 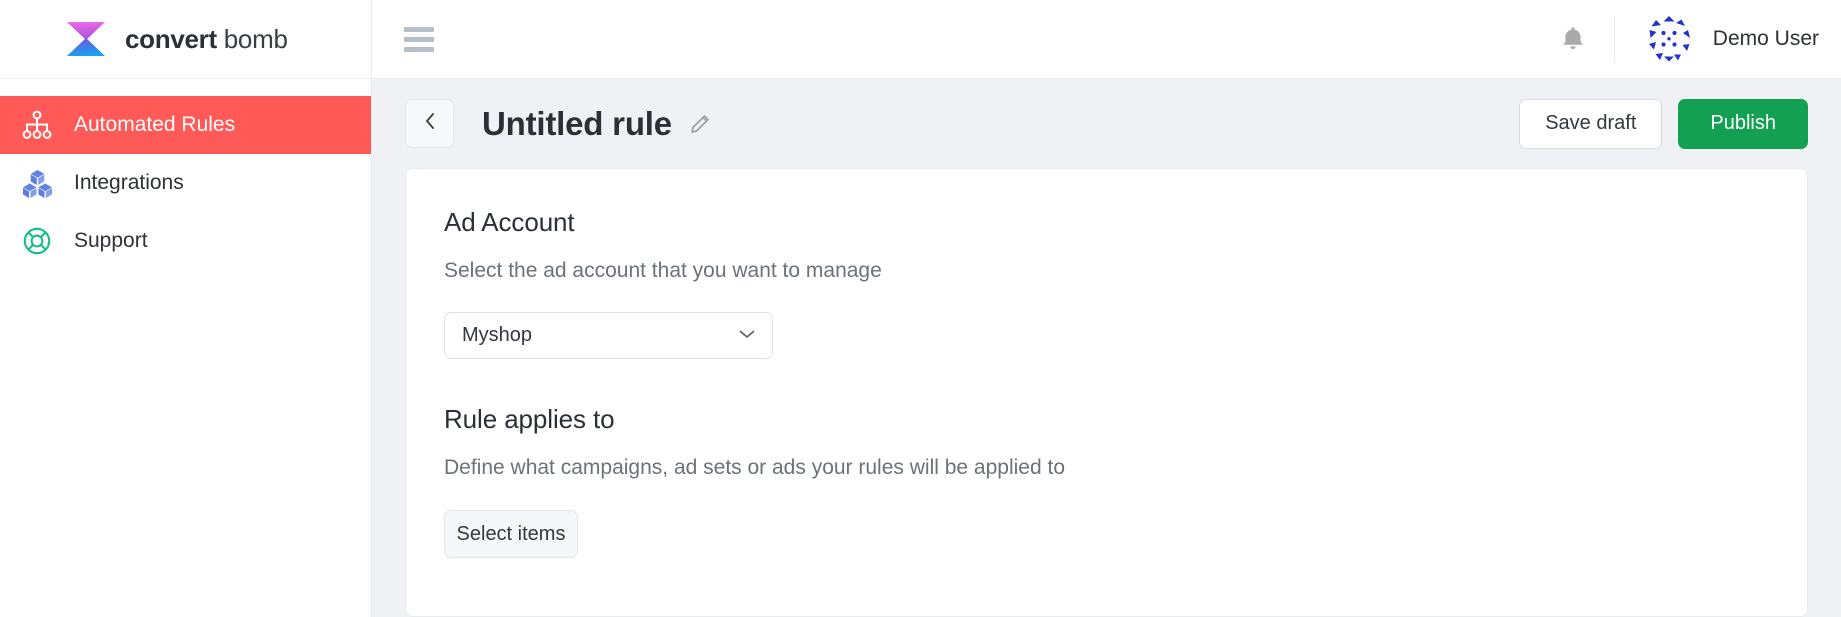 I want to click on sidebar-nav: Automated Rules Integrations Support, so click(x=185, y=174).